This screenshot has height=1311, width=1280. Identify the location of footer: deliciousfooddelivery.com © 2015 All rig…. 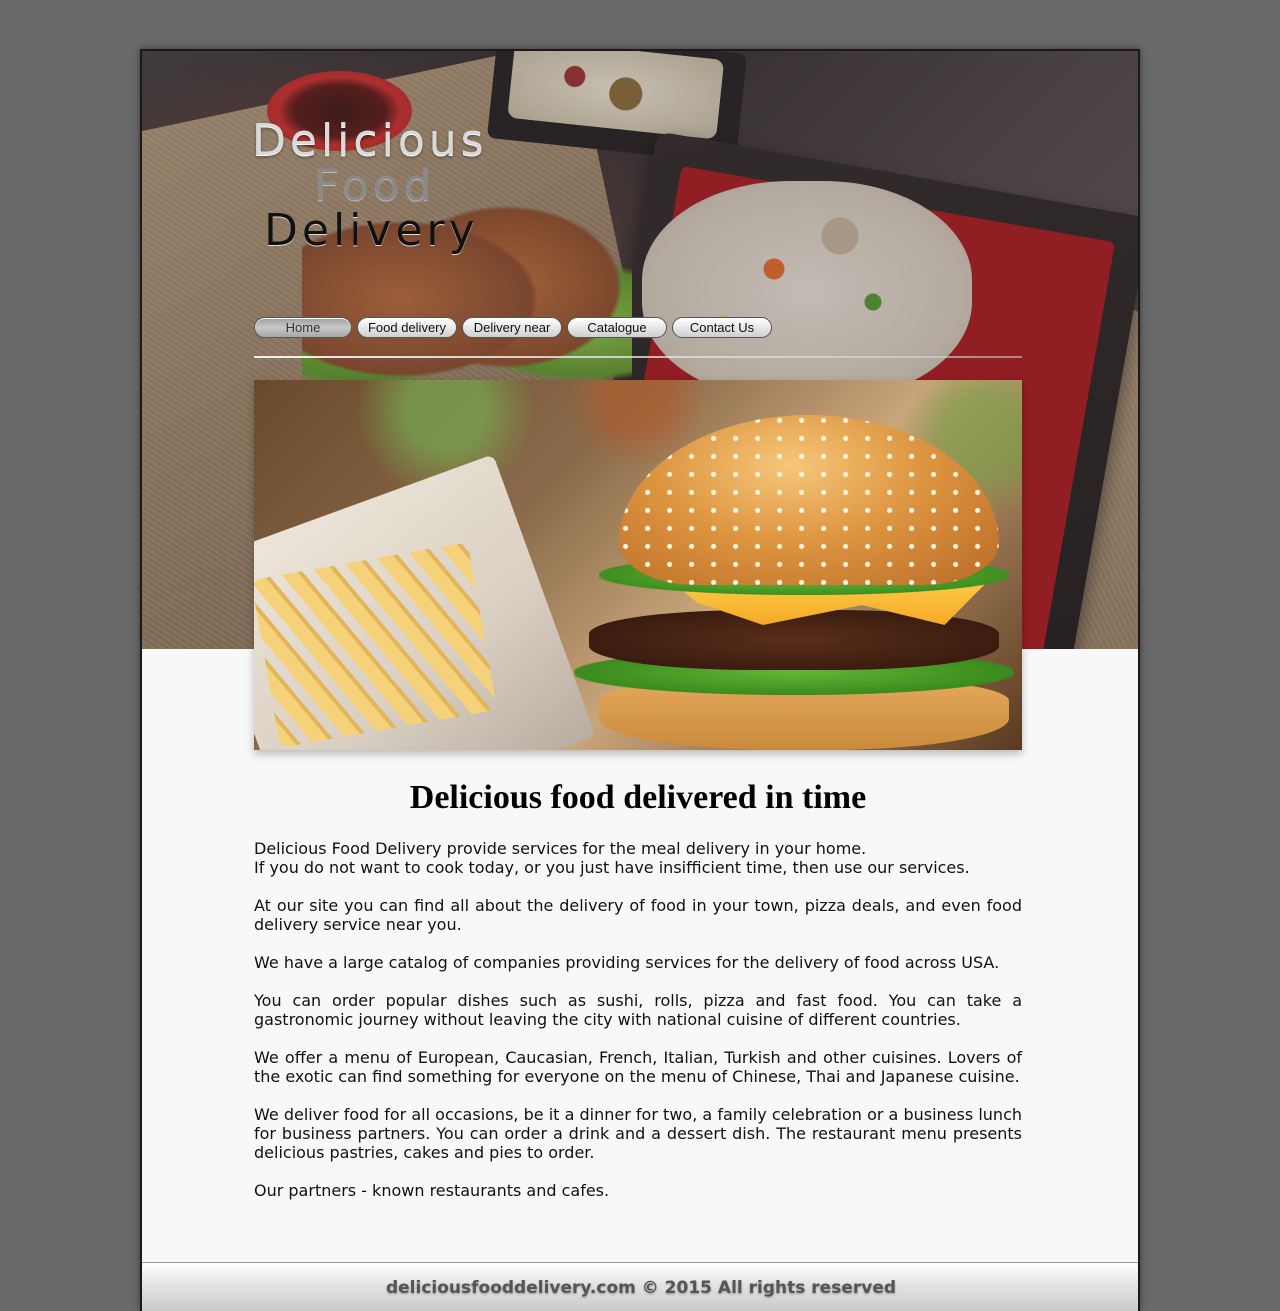
(640, 1286).